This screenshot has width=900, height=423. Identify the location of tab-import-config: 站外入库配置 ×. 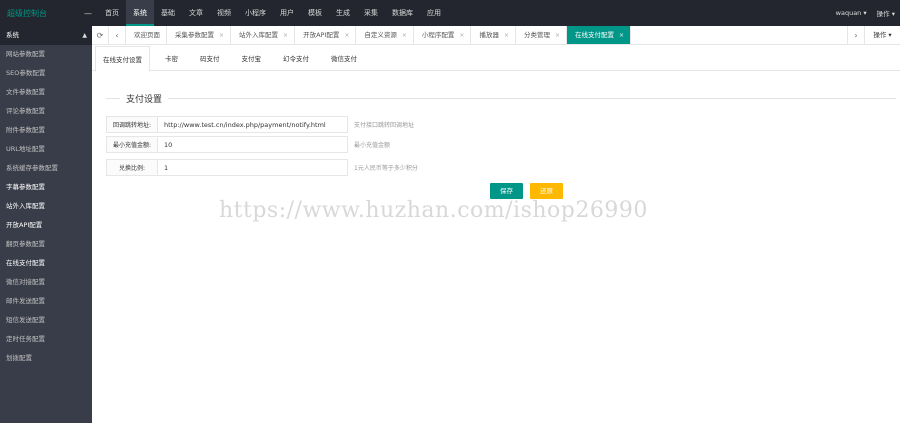
(263, 35).